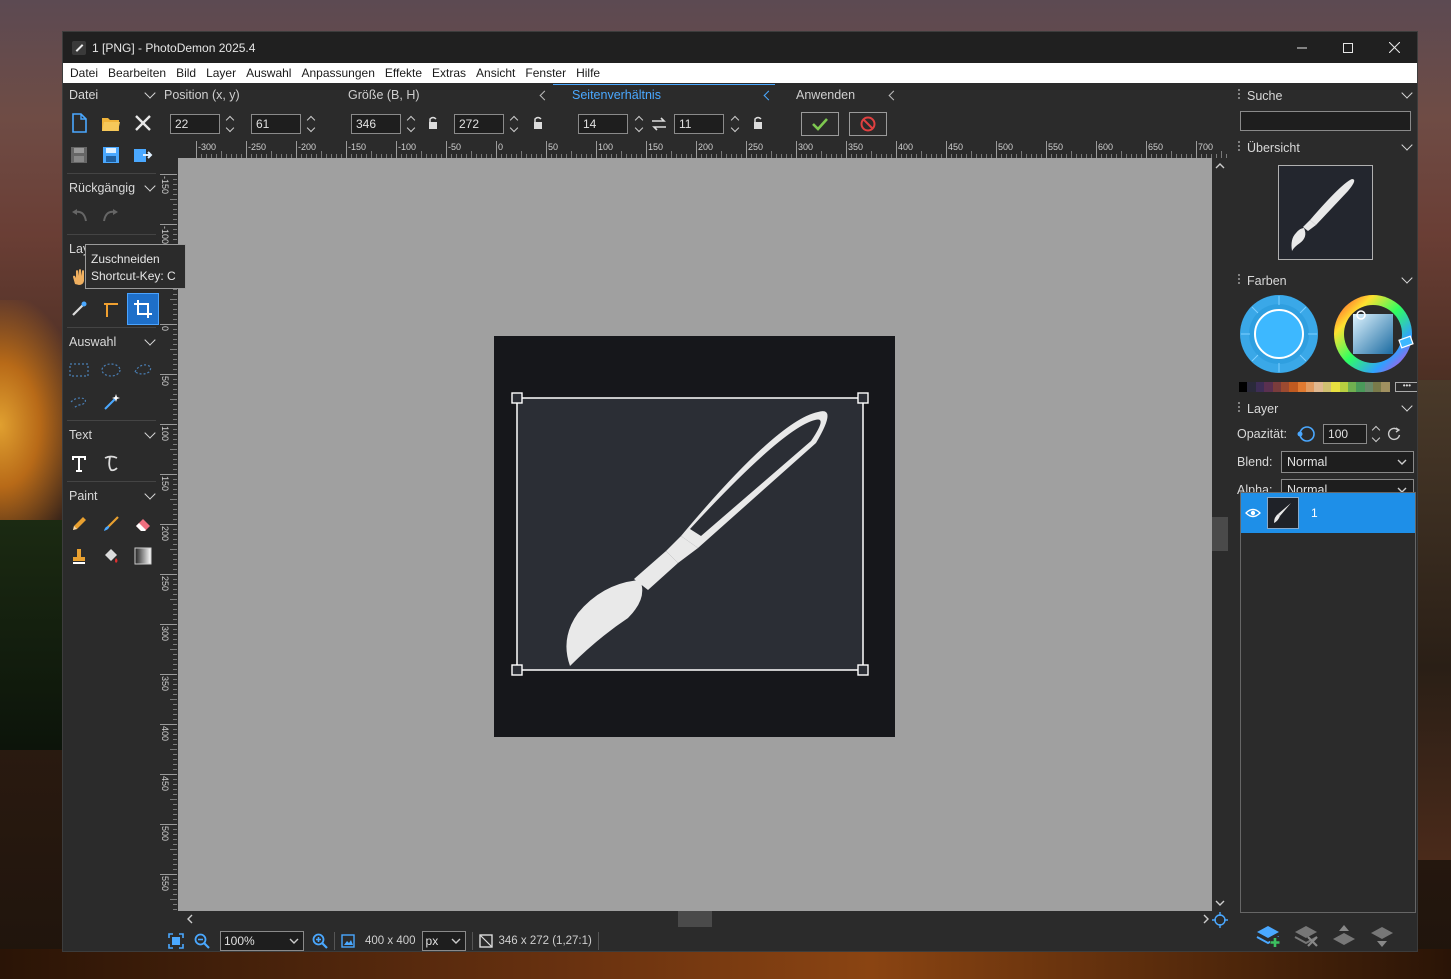 Image resolution: width=1451 pixels, height=979 pixels. I want to click on close-file-button, so click(143, 123).